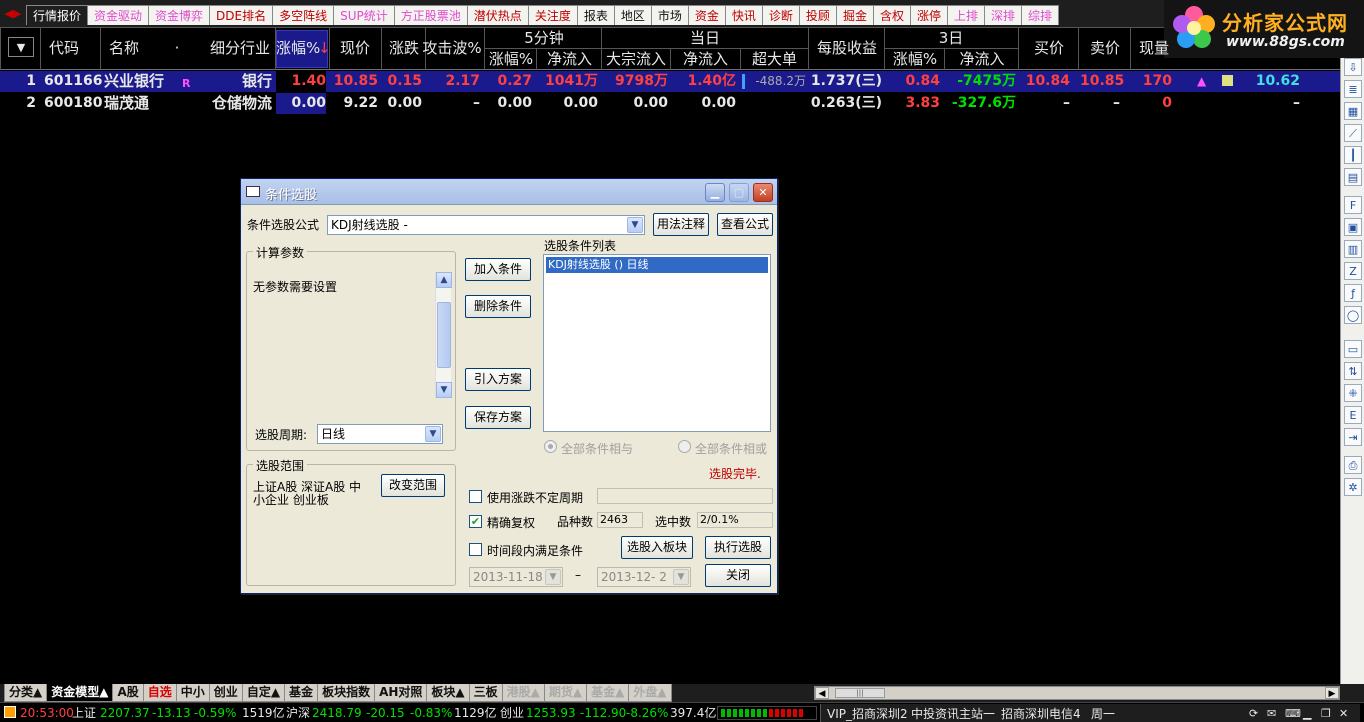 Image resolution: width=1364 pixels, height=722 pixels. Describe the element at coordinates (1353, 487) in the screenshot. I see `settings-icon: ✲` at that location.